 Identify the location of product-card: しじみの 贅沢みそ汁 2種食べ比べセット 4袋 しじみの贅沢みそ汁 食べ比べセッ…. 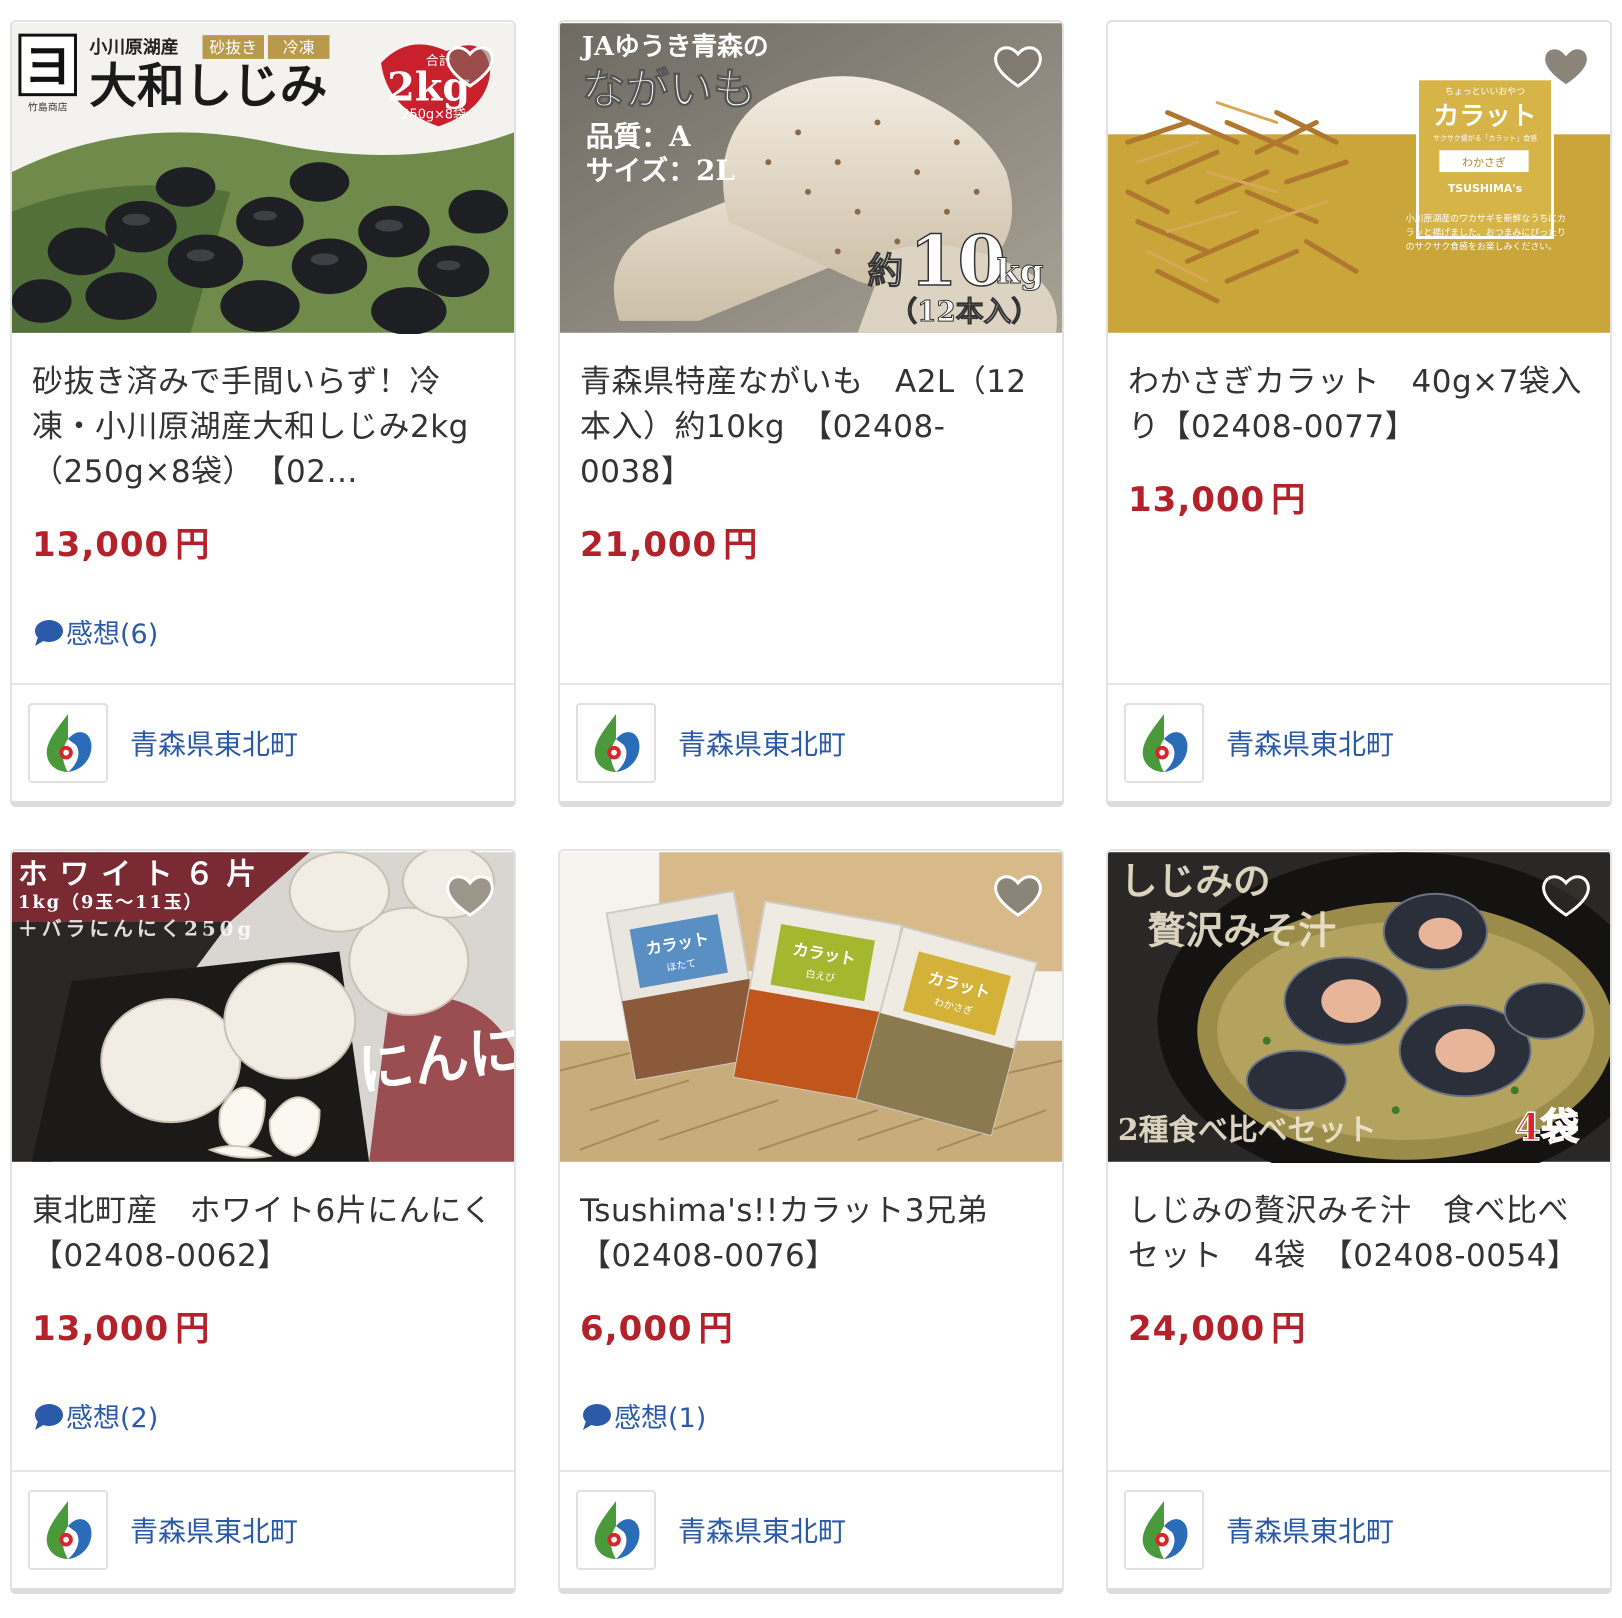
(1359, 1221).